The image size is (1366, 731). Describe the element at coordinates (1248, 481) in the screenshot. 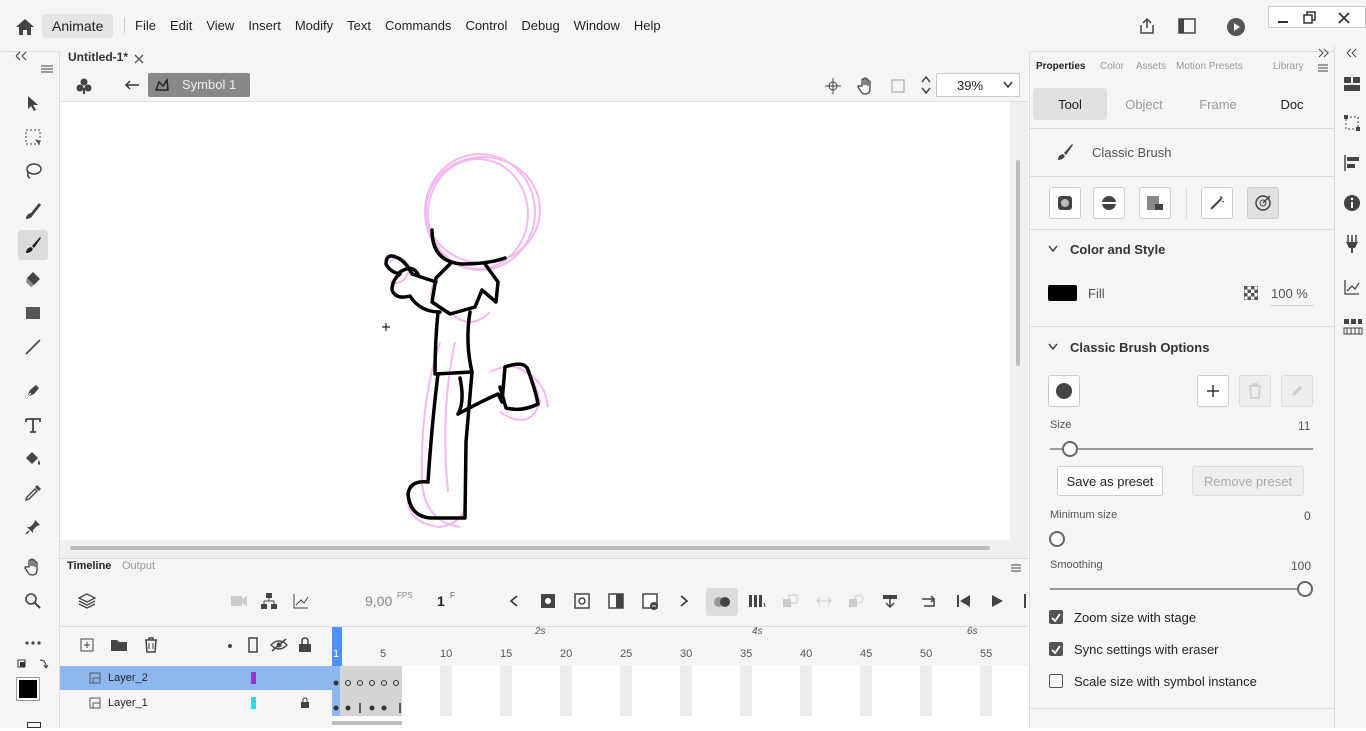

I see `remove-preset-button: Remove preset` at that location.